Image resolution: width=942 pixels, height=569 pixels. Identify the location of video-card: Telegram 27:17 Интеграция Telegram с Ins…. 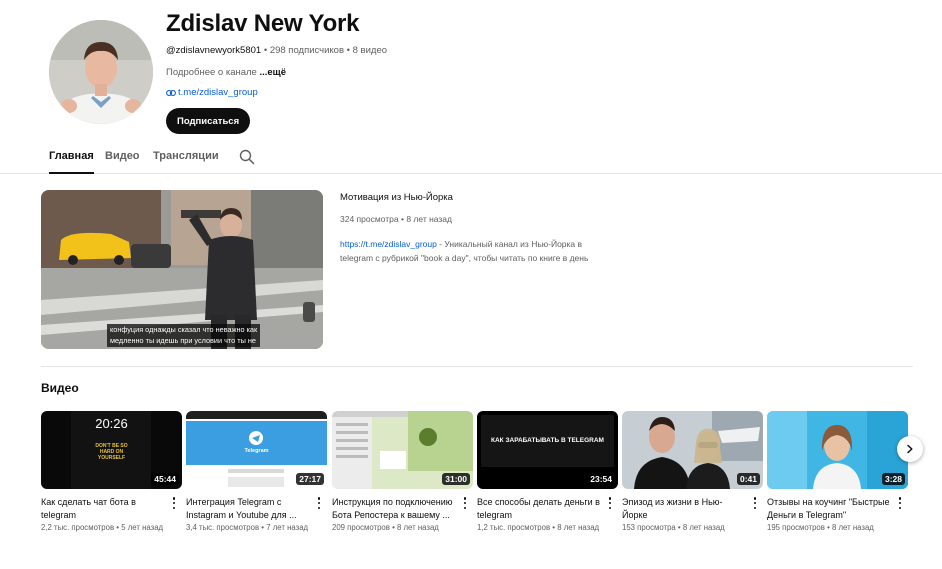
(256, 471).